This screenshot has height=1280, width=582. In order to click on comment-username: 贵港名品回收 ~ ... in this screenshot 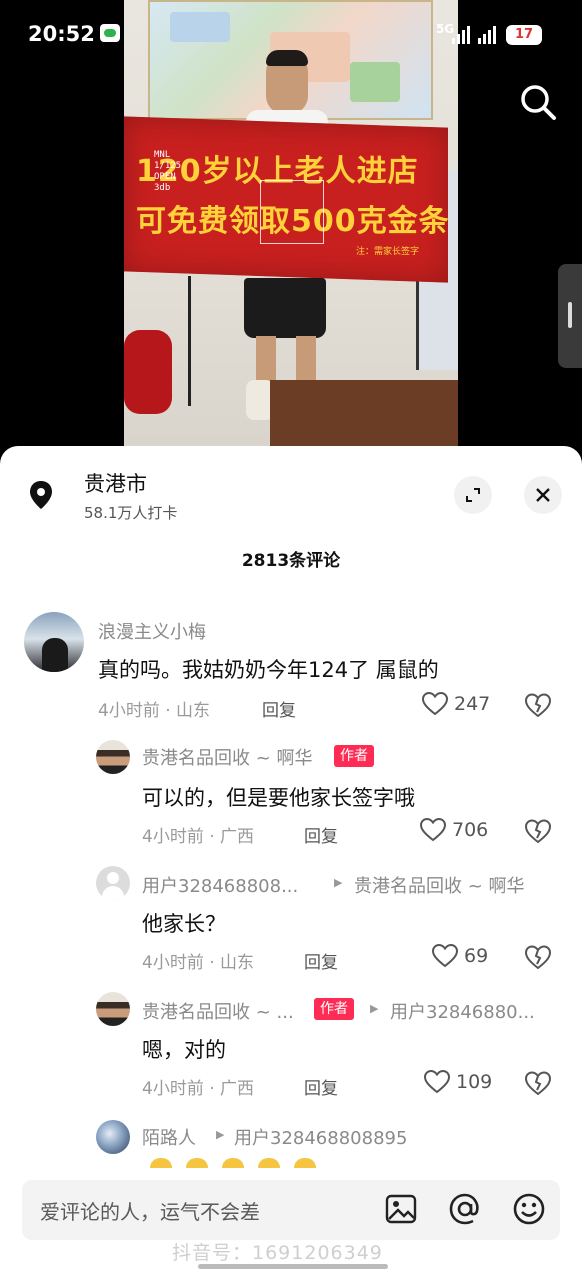, I will do `click(218, 1011)`.